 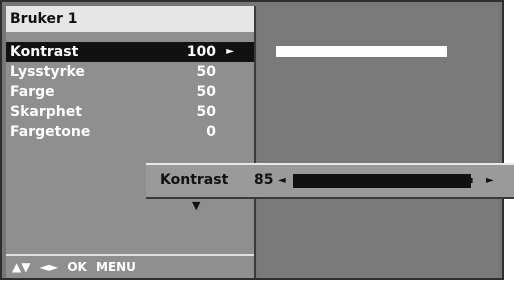 I want to click on nav-hint-bar: ▲▼ ◄► OK MENU, so click(x=130, y=266).